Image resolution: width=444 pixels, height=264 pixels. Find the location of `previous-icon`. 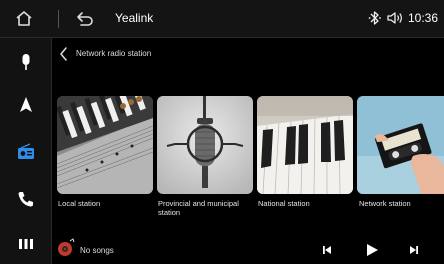

previous-icon is located at coordinates (327, 250).